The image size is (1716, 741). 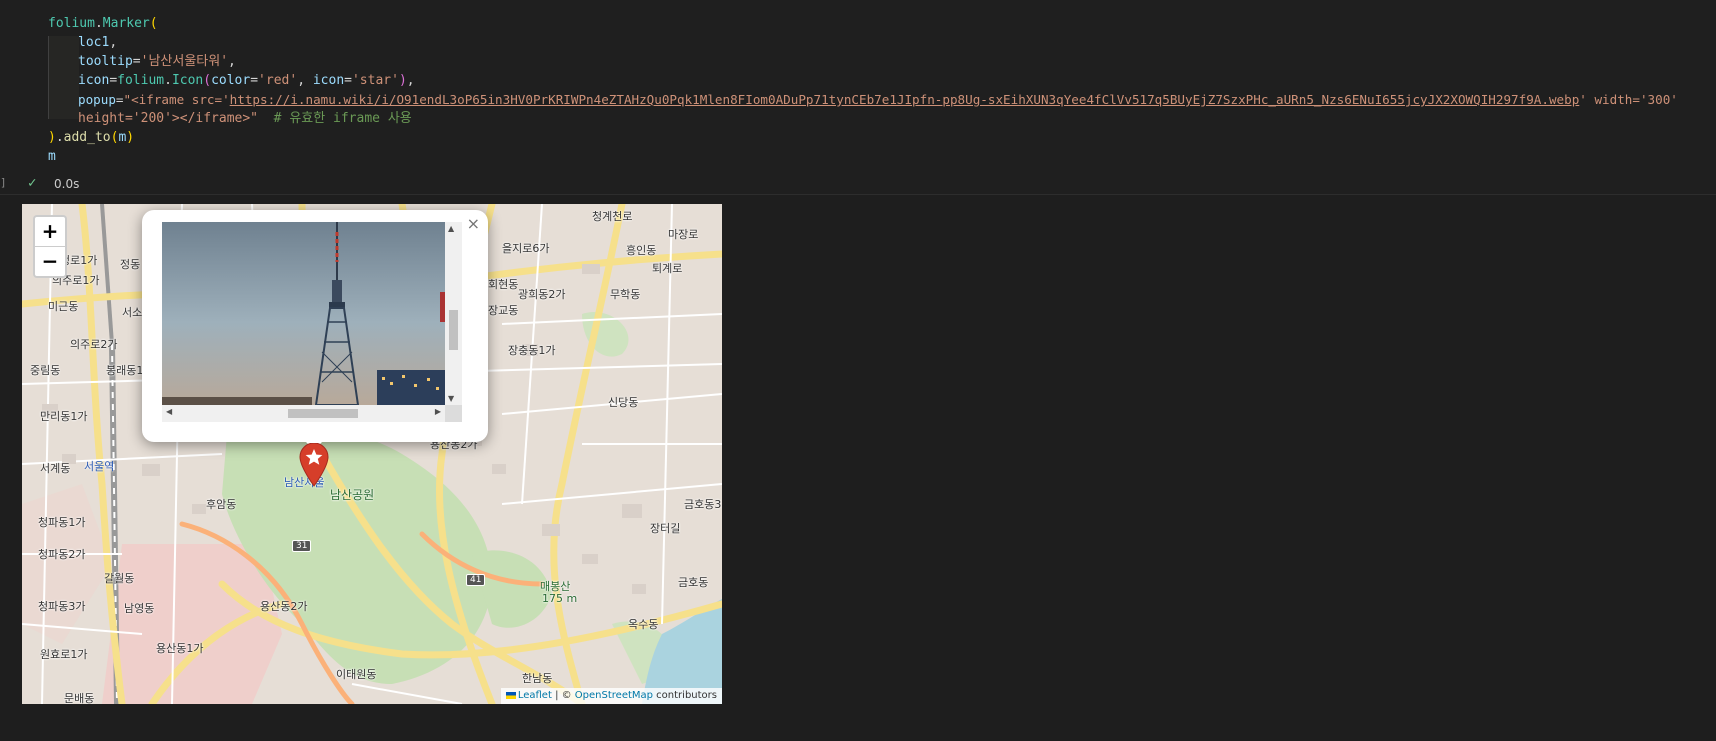 What do you see at coordinates (302, 546) in the screenshot?
I see `road-shield: 31` at bounding box center [302, 546].